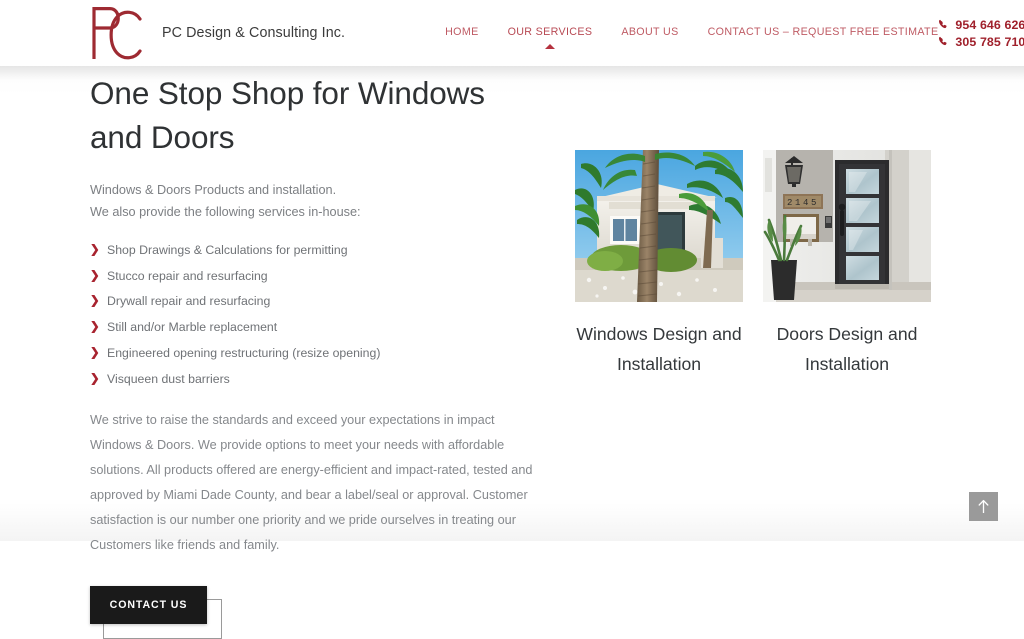 The width and height of the screenshot is (1024, 639). Describe the element at coordinates (192, 327) in the screenshot. I see `service-label: Still and/or Marble replacement` at that location.